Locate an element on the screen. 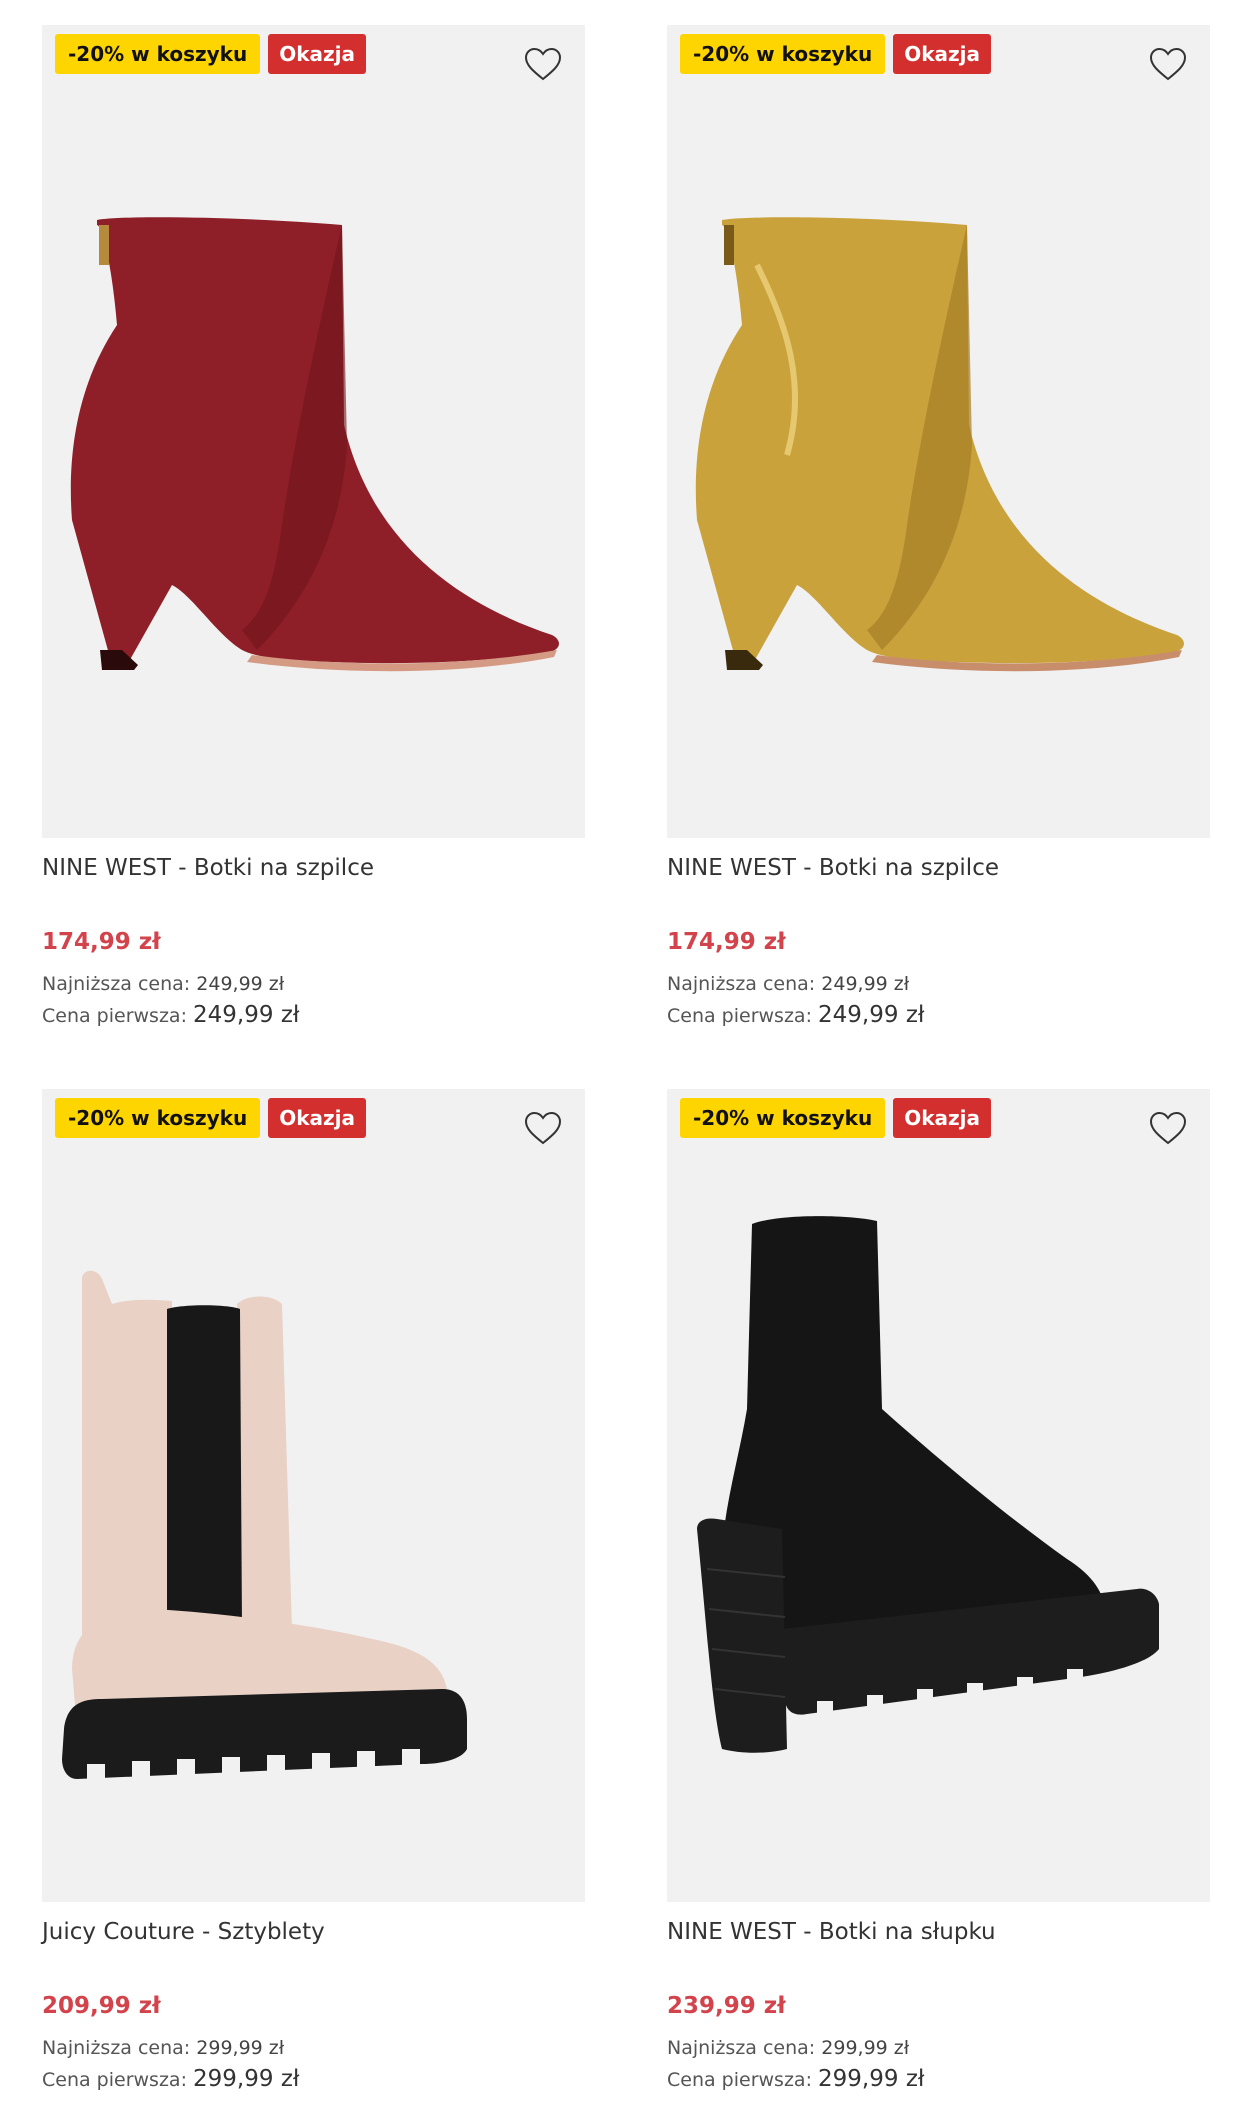 The height and width of the screenshot is (2123, 1250). product-price: 239,99 zł is located at coordinates (726, 2006).